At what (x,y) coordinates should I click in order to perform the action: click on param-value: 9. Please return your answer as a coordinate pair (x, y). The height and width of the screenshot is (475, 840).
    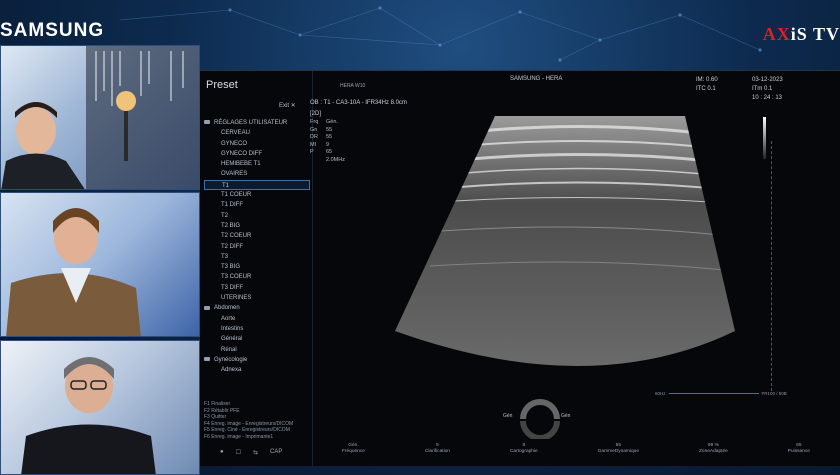
    Looking at the image, I should click on (328, 144).